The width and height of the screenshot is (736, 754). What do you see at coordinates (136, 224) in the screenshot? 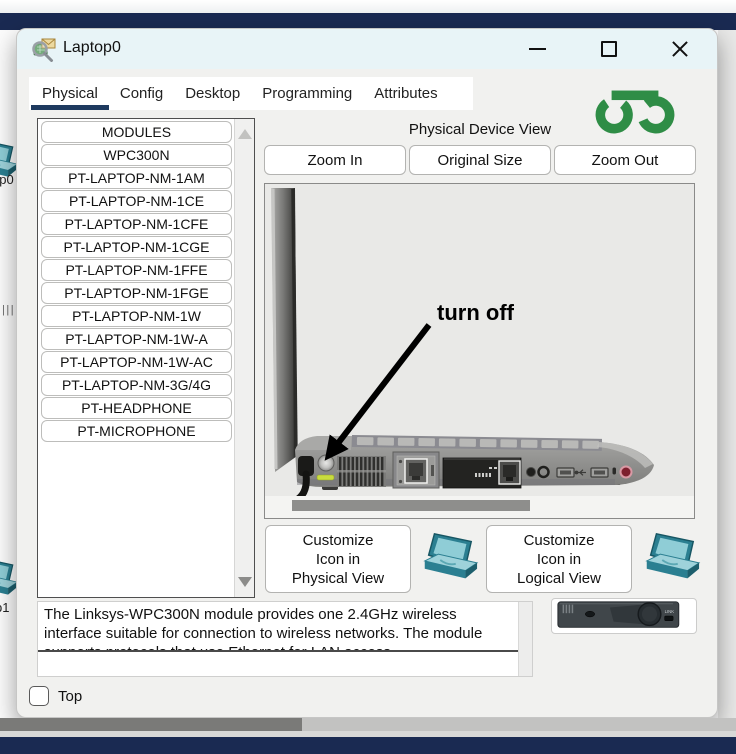
I see `module-item: PT-LAPTOP-NM-1CFE` at bounding box center [136, 224].